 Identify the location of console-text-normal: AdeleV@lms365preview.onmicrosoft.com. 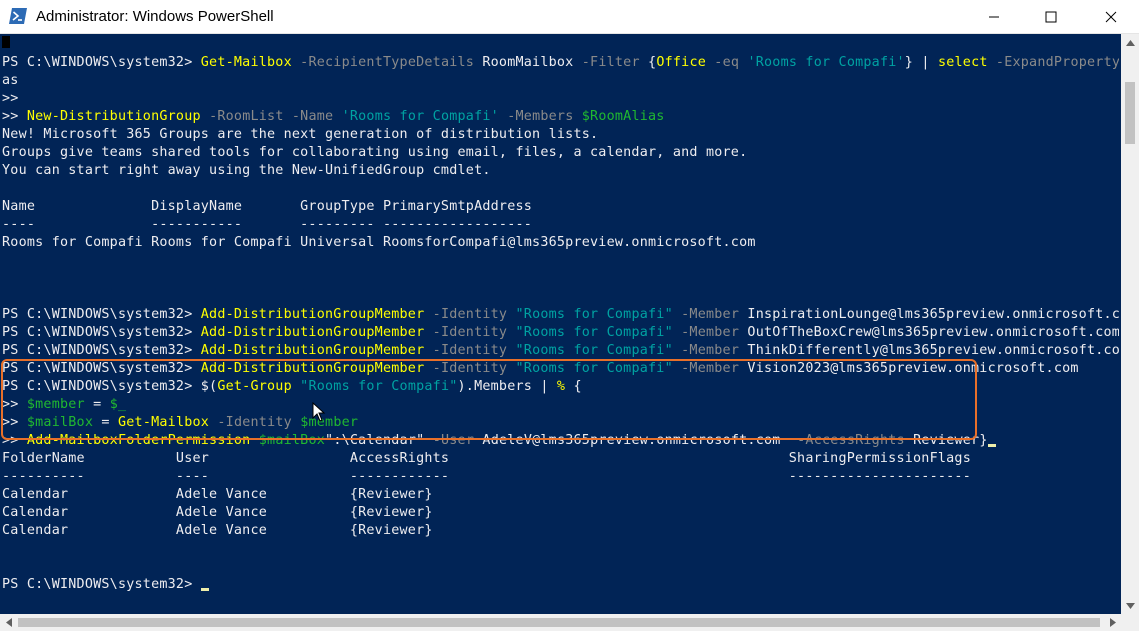
(631, 440).